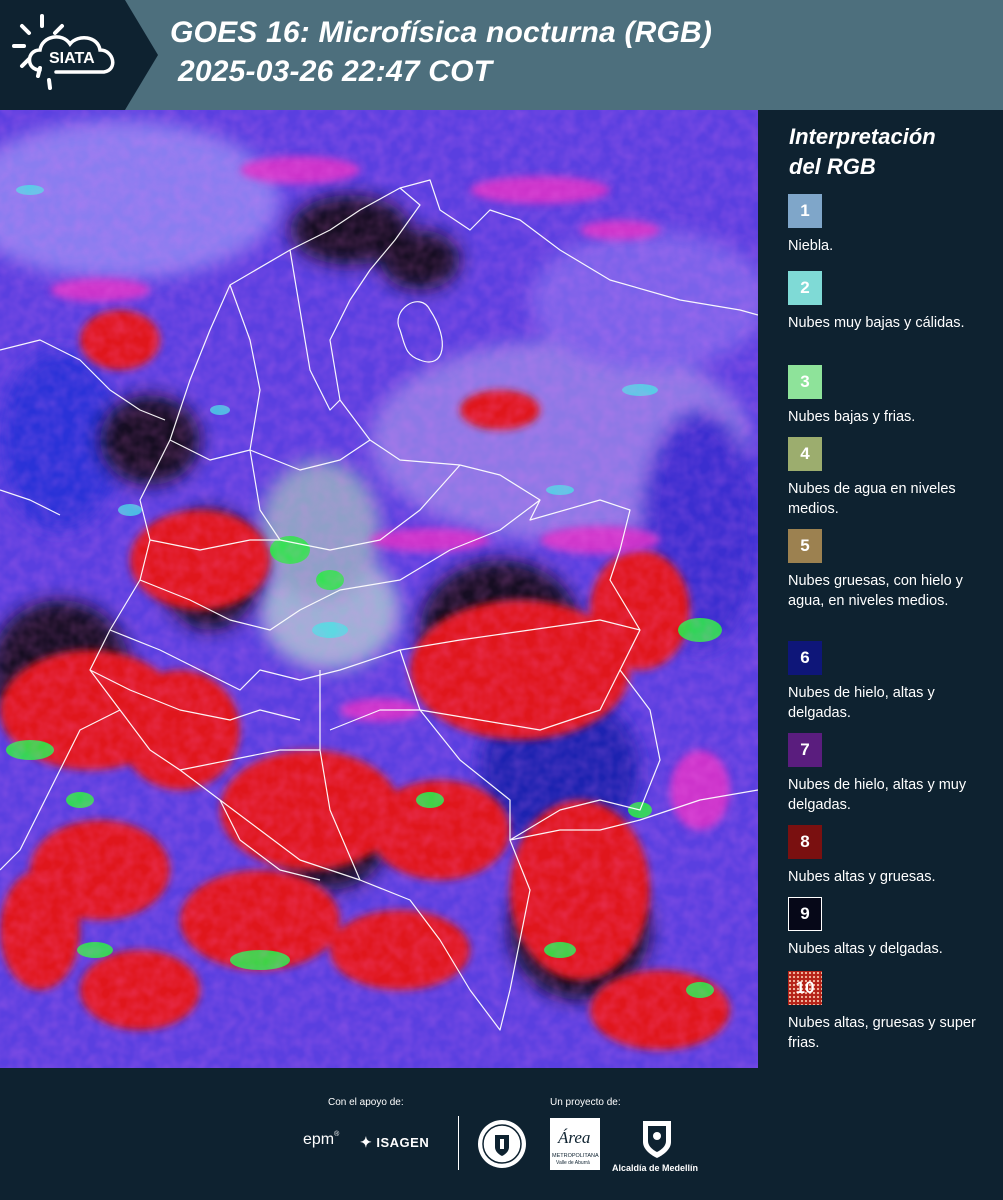 The height and width of the screenshot is (1200, 1003). Describe the element at coordinates (893, 682) in the screenshot. I see `legend-item-6: 6 Nubes de hielo, altas y delgadas.` at that location.